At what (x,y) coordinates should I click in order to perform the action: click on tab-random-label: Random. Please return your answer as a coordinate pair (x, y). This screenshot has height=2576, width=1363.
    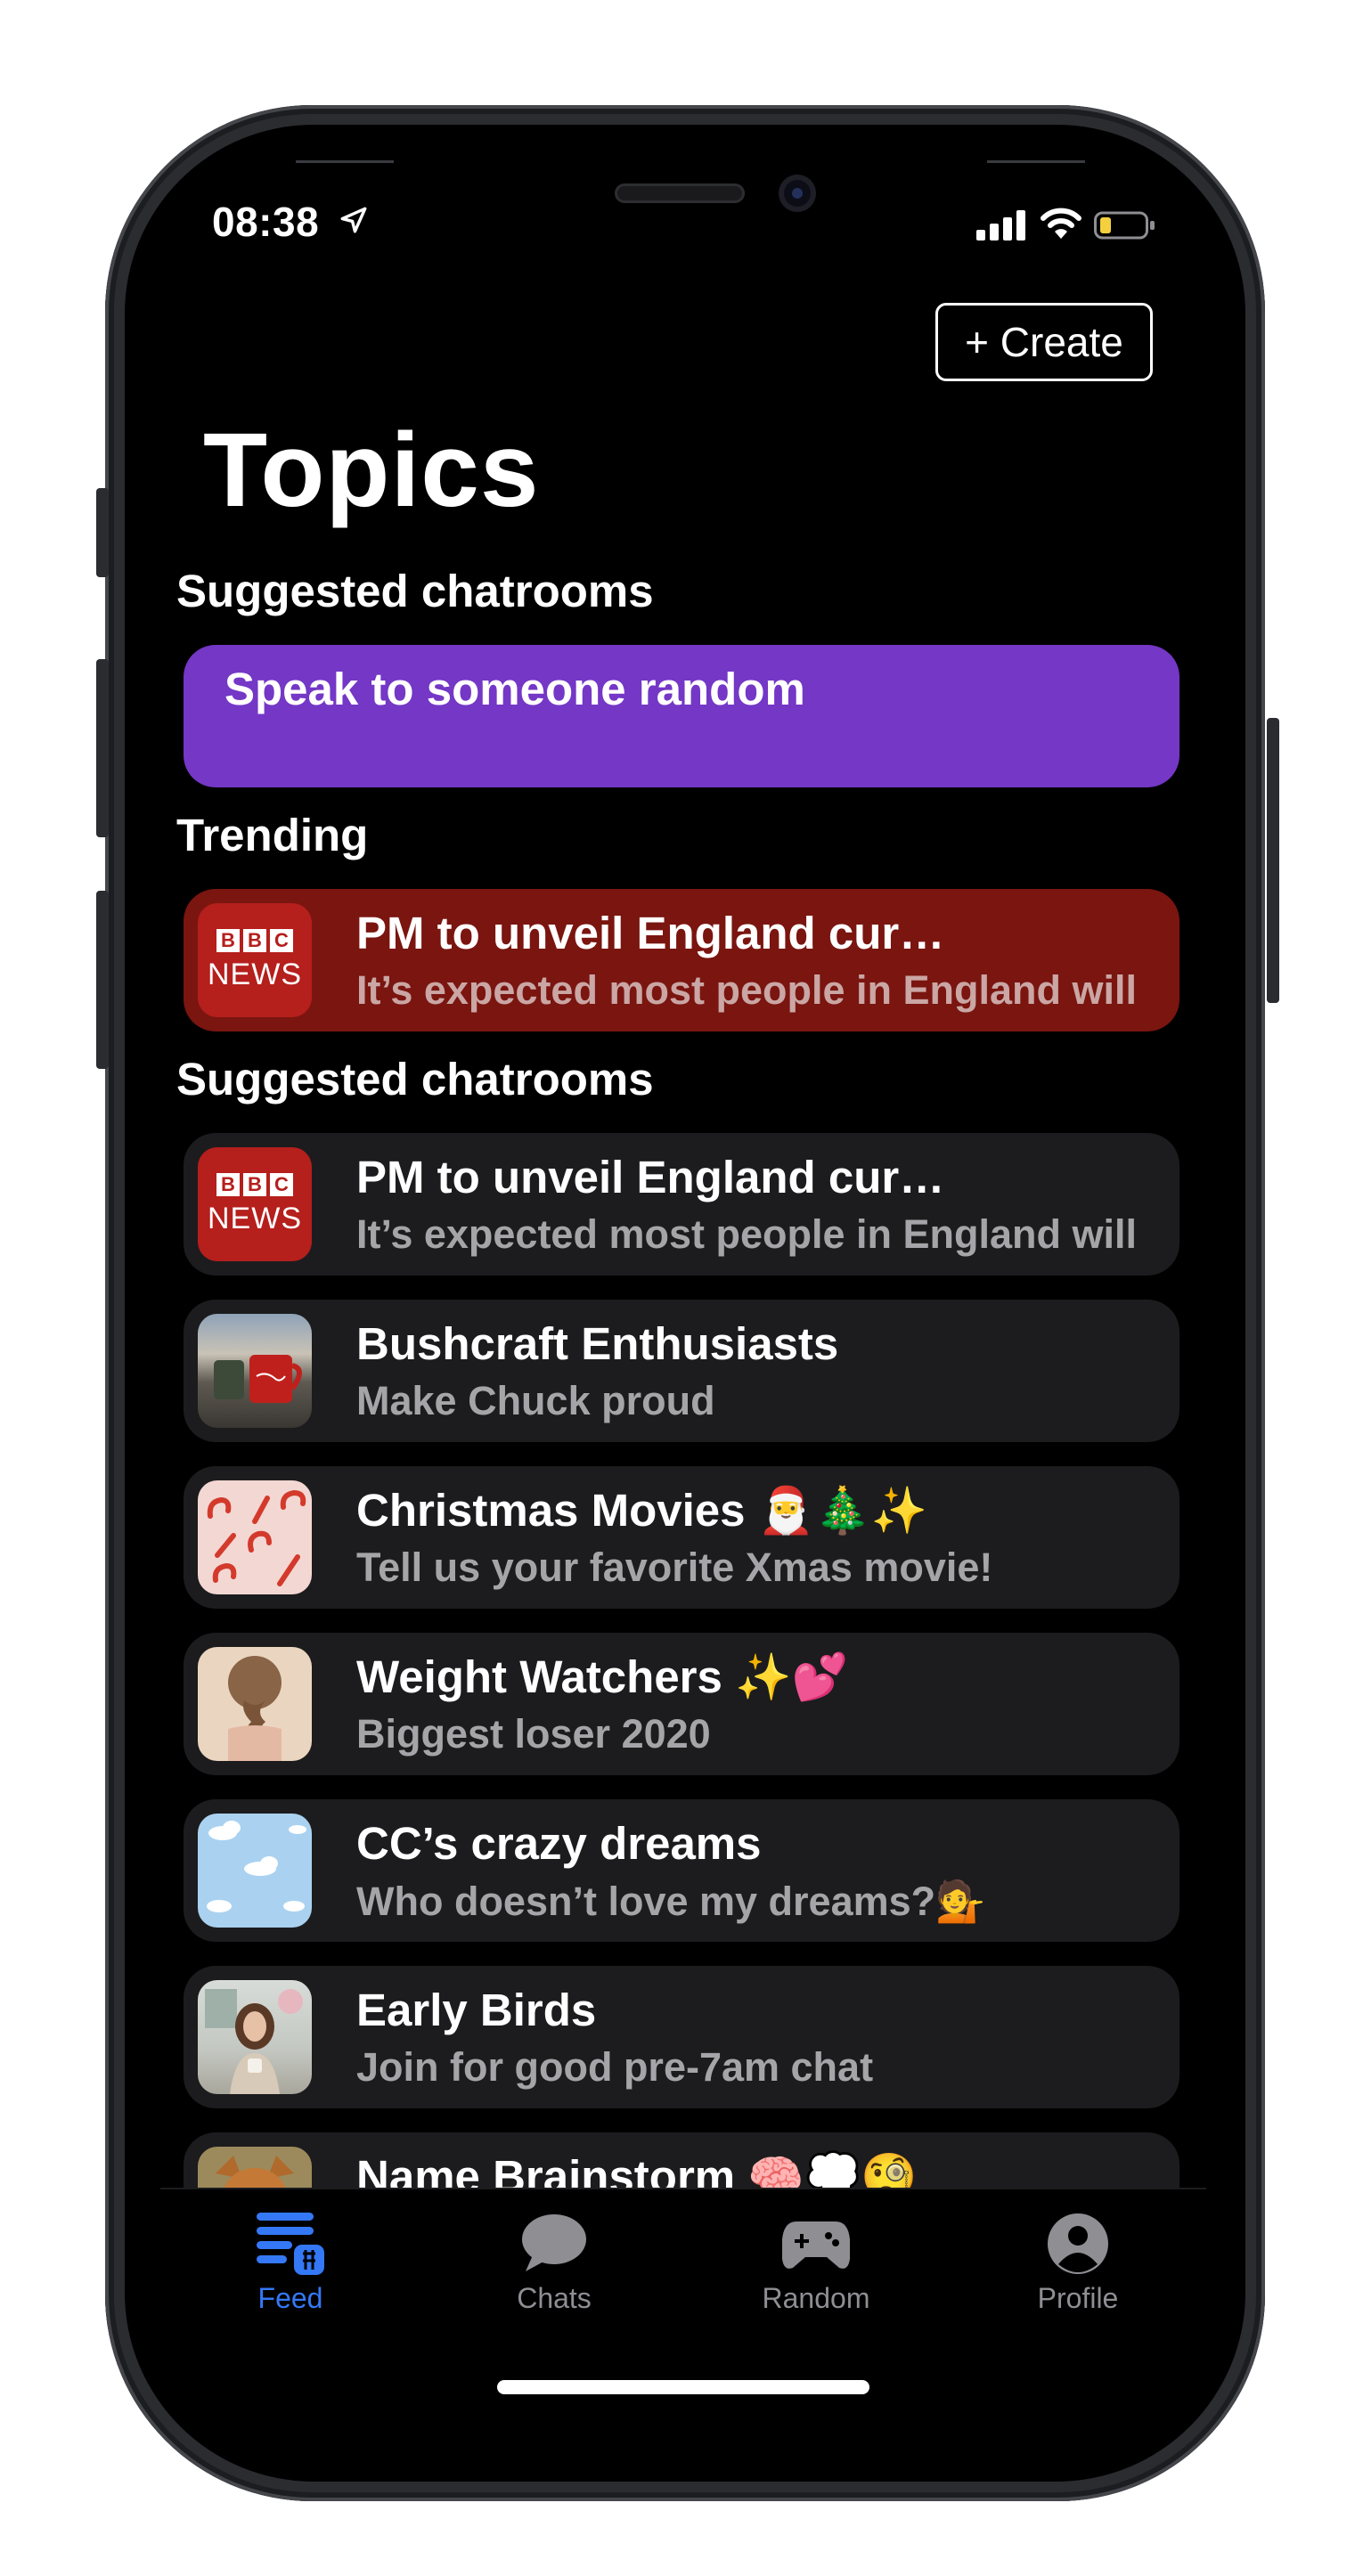
    Looking at the image, I should click on (816, 2298).